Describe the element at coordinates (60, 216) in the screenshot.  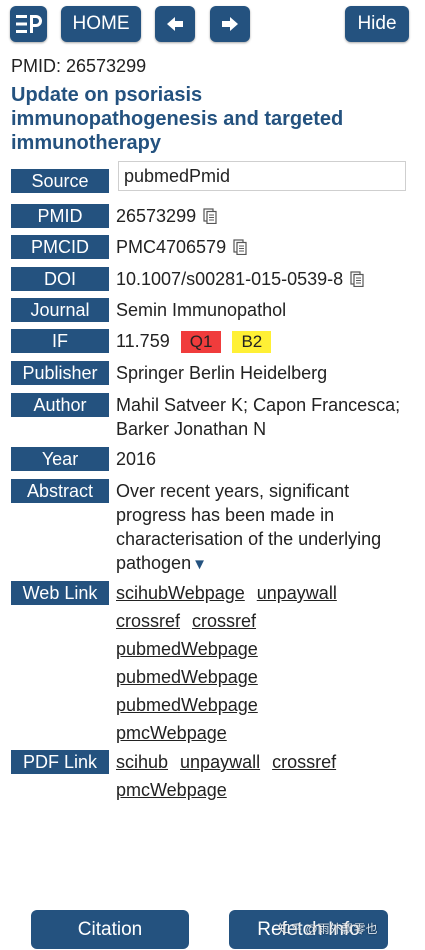
I see `pmid-label: PMID` at that location.